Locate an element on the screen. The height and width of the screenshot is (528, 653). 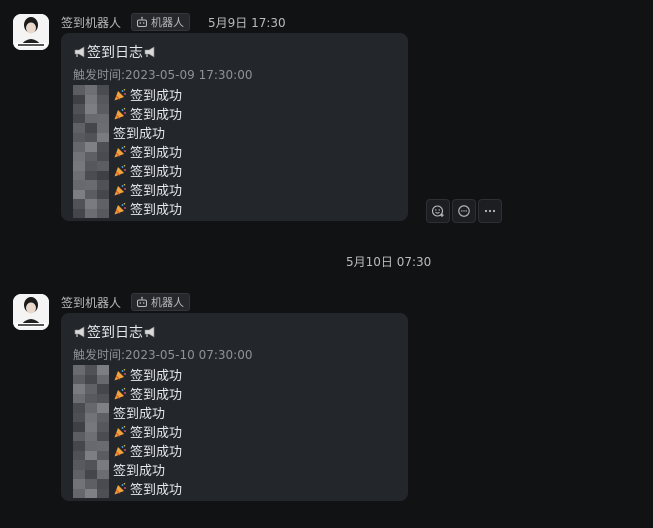
message-header: 签到机器人 机器人 5月9日 17:30 is located at coordinates (173, 22).